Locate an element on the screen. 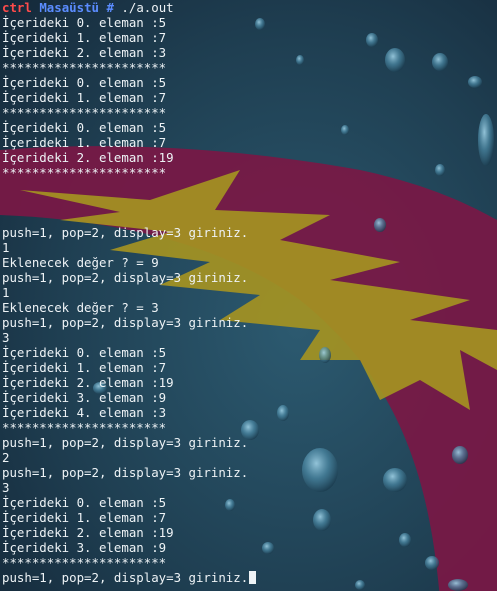  terminal-output-line: Eklenecek değer ? = 9 is located at coordinates (80, 262).